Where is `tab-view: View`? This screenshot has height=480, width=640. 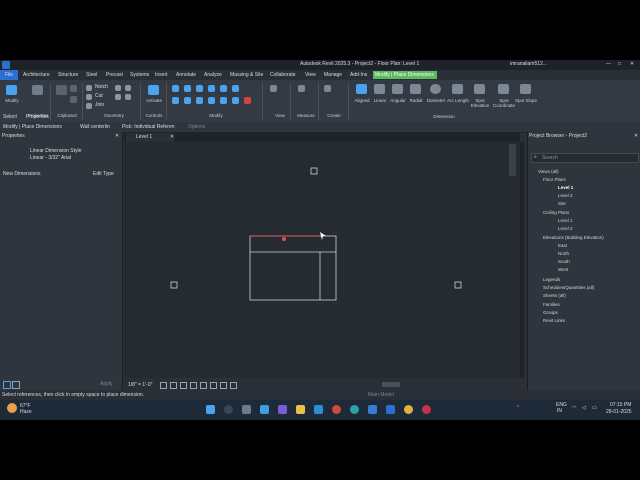
tab-view: View is located at coordinates (310, 75).